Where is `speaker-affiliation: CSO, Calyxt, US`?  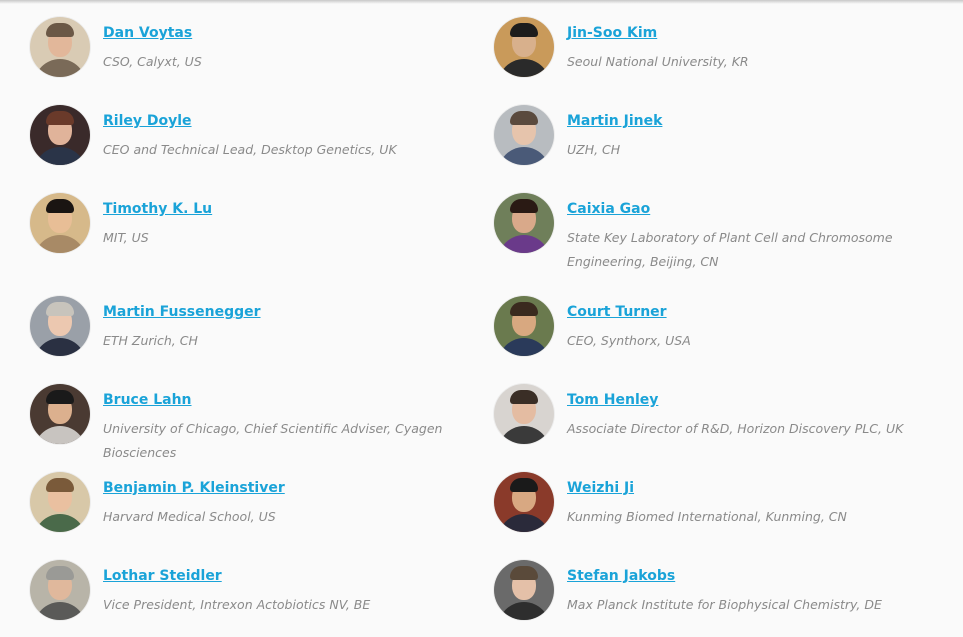
speaker-affiliation: CSO, Calyxt, US is located at coordinates (152, 61).